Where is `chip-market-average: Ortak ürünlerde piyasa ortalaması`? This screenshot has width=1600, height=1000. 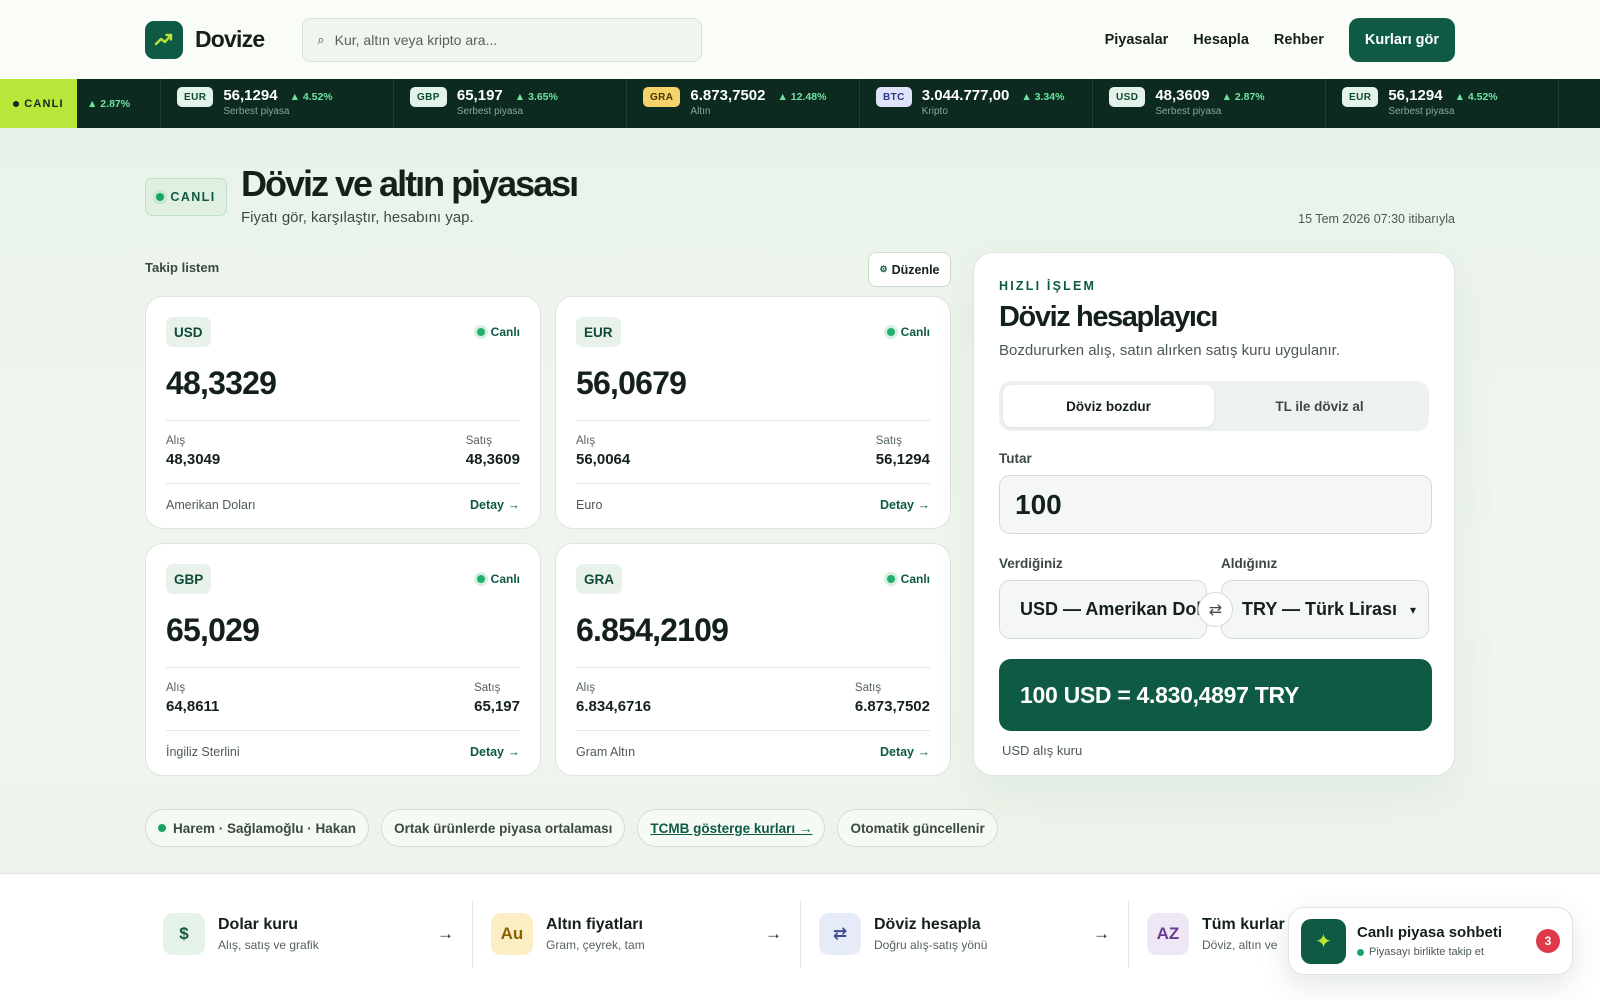
chip-market-average: Ortak ürünlerde piyasa ortalaması is located at coordinates (503, 828).